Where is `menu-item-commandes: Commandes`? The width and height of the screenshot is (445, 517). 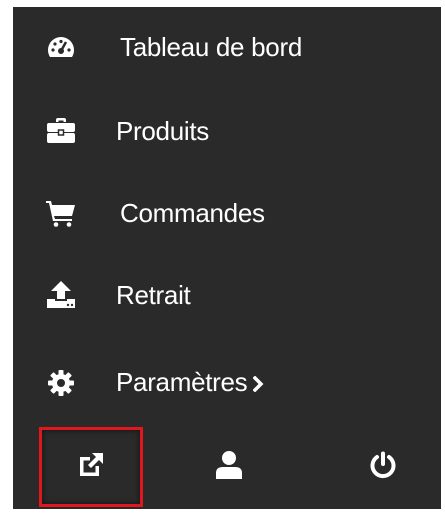 menu-item-commandes: Commandes is located at coordinates (227, 213).